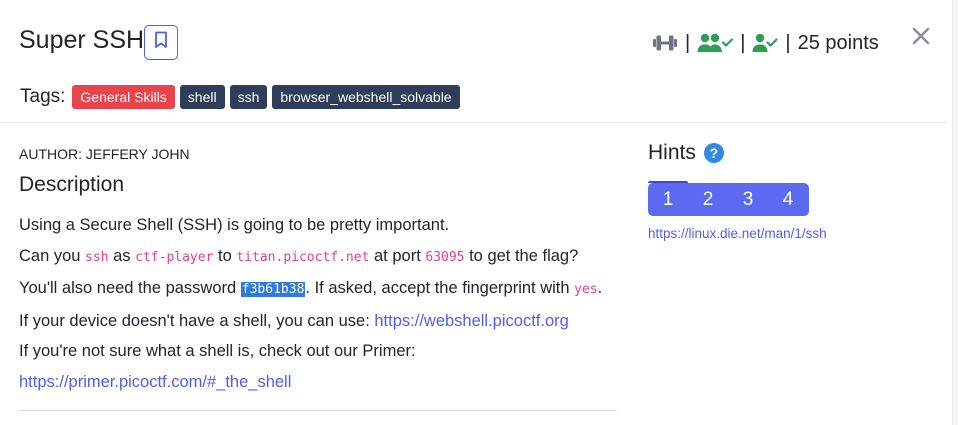 The width and height of the screenshot is (958, 425). What do you see at coordinates (248, 97) in the screenshot?
I see `tag-ssh: ssh` at bounding box center [248, 97].